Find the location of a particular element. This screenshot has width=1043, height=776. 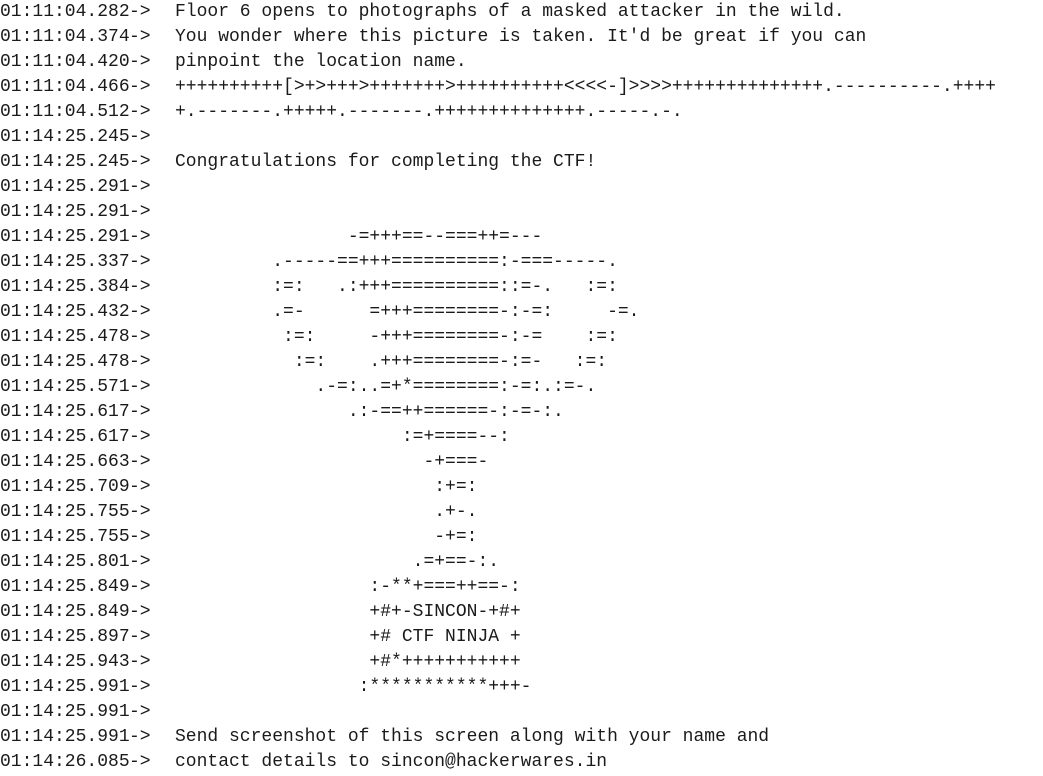

ascii-art-line: 01:14:25.755-> -+=: is located at coordinates (238, 537).